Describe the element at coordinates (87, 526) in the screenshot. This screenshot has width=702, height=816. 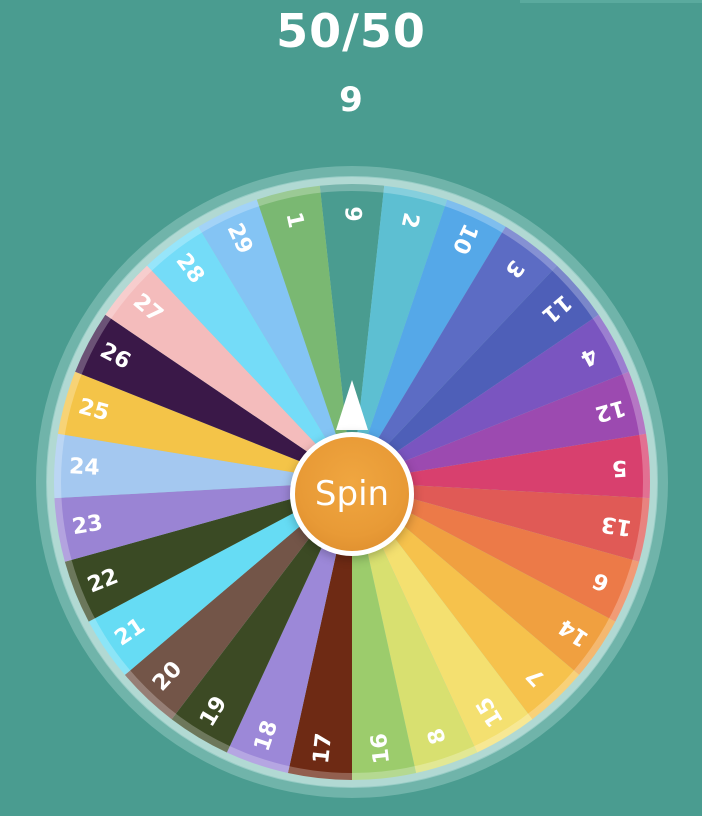
I see `wheel-segment-label: 23` at that location.